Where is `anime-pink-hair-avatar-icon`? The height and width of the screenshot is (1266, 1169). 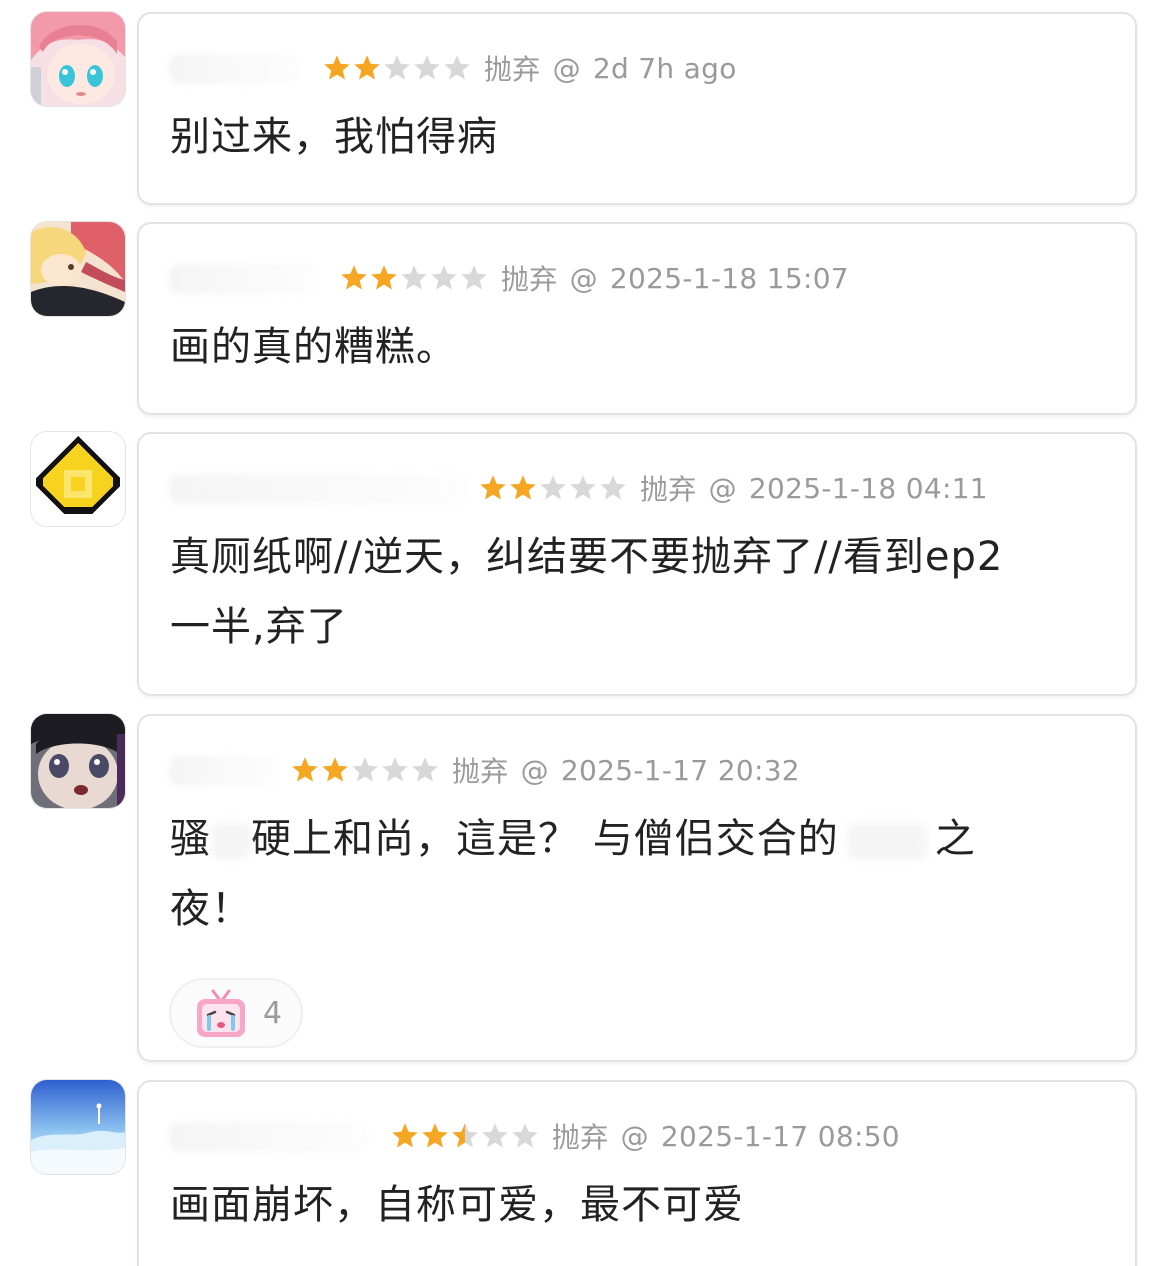
anime-pink-hair-avatar-icon is located at coordinates (78, 59).